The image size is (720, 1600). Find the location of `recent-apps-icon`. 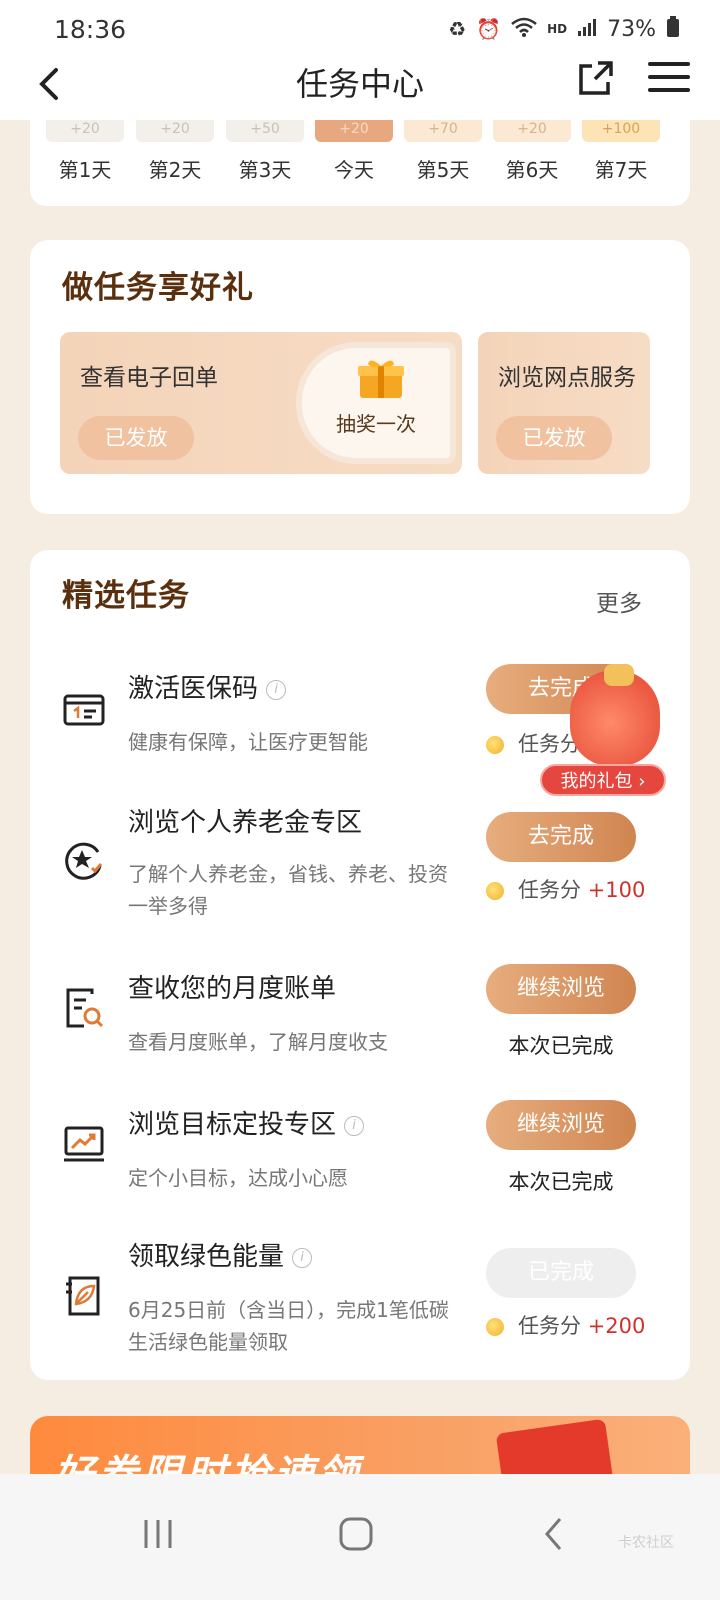

recent-apps-icon is located at coordinates (158, 1534).